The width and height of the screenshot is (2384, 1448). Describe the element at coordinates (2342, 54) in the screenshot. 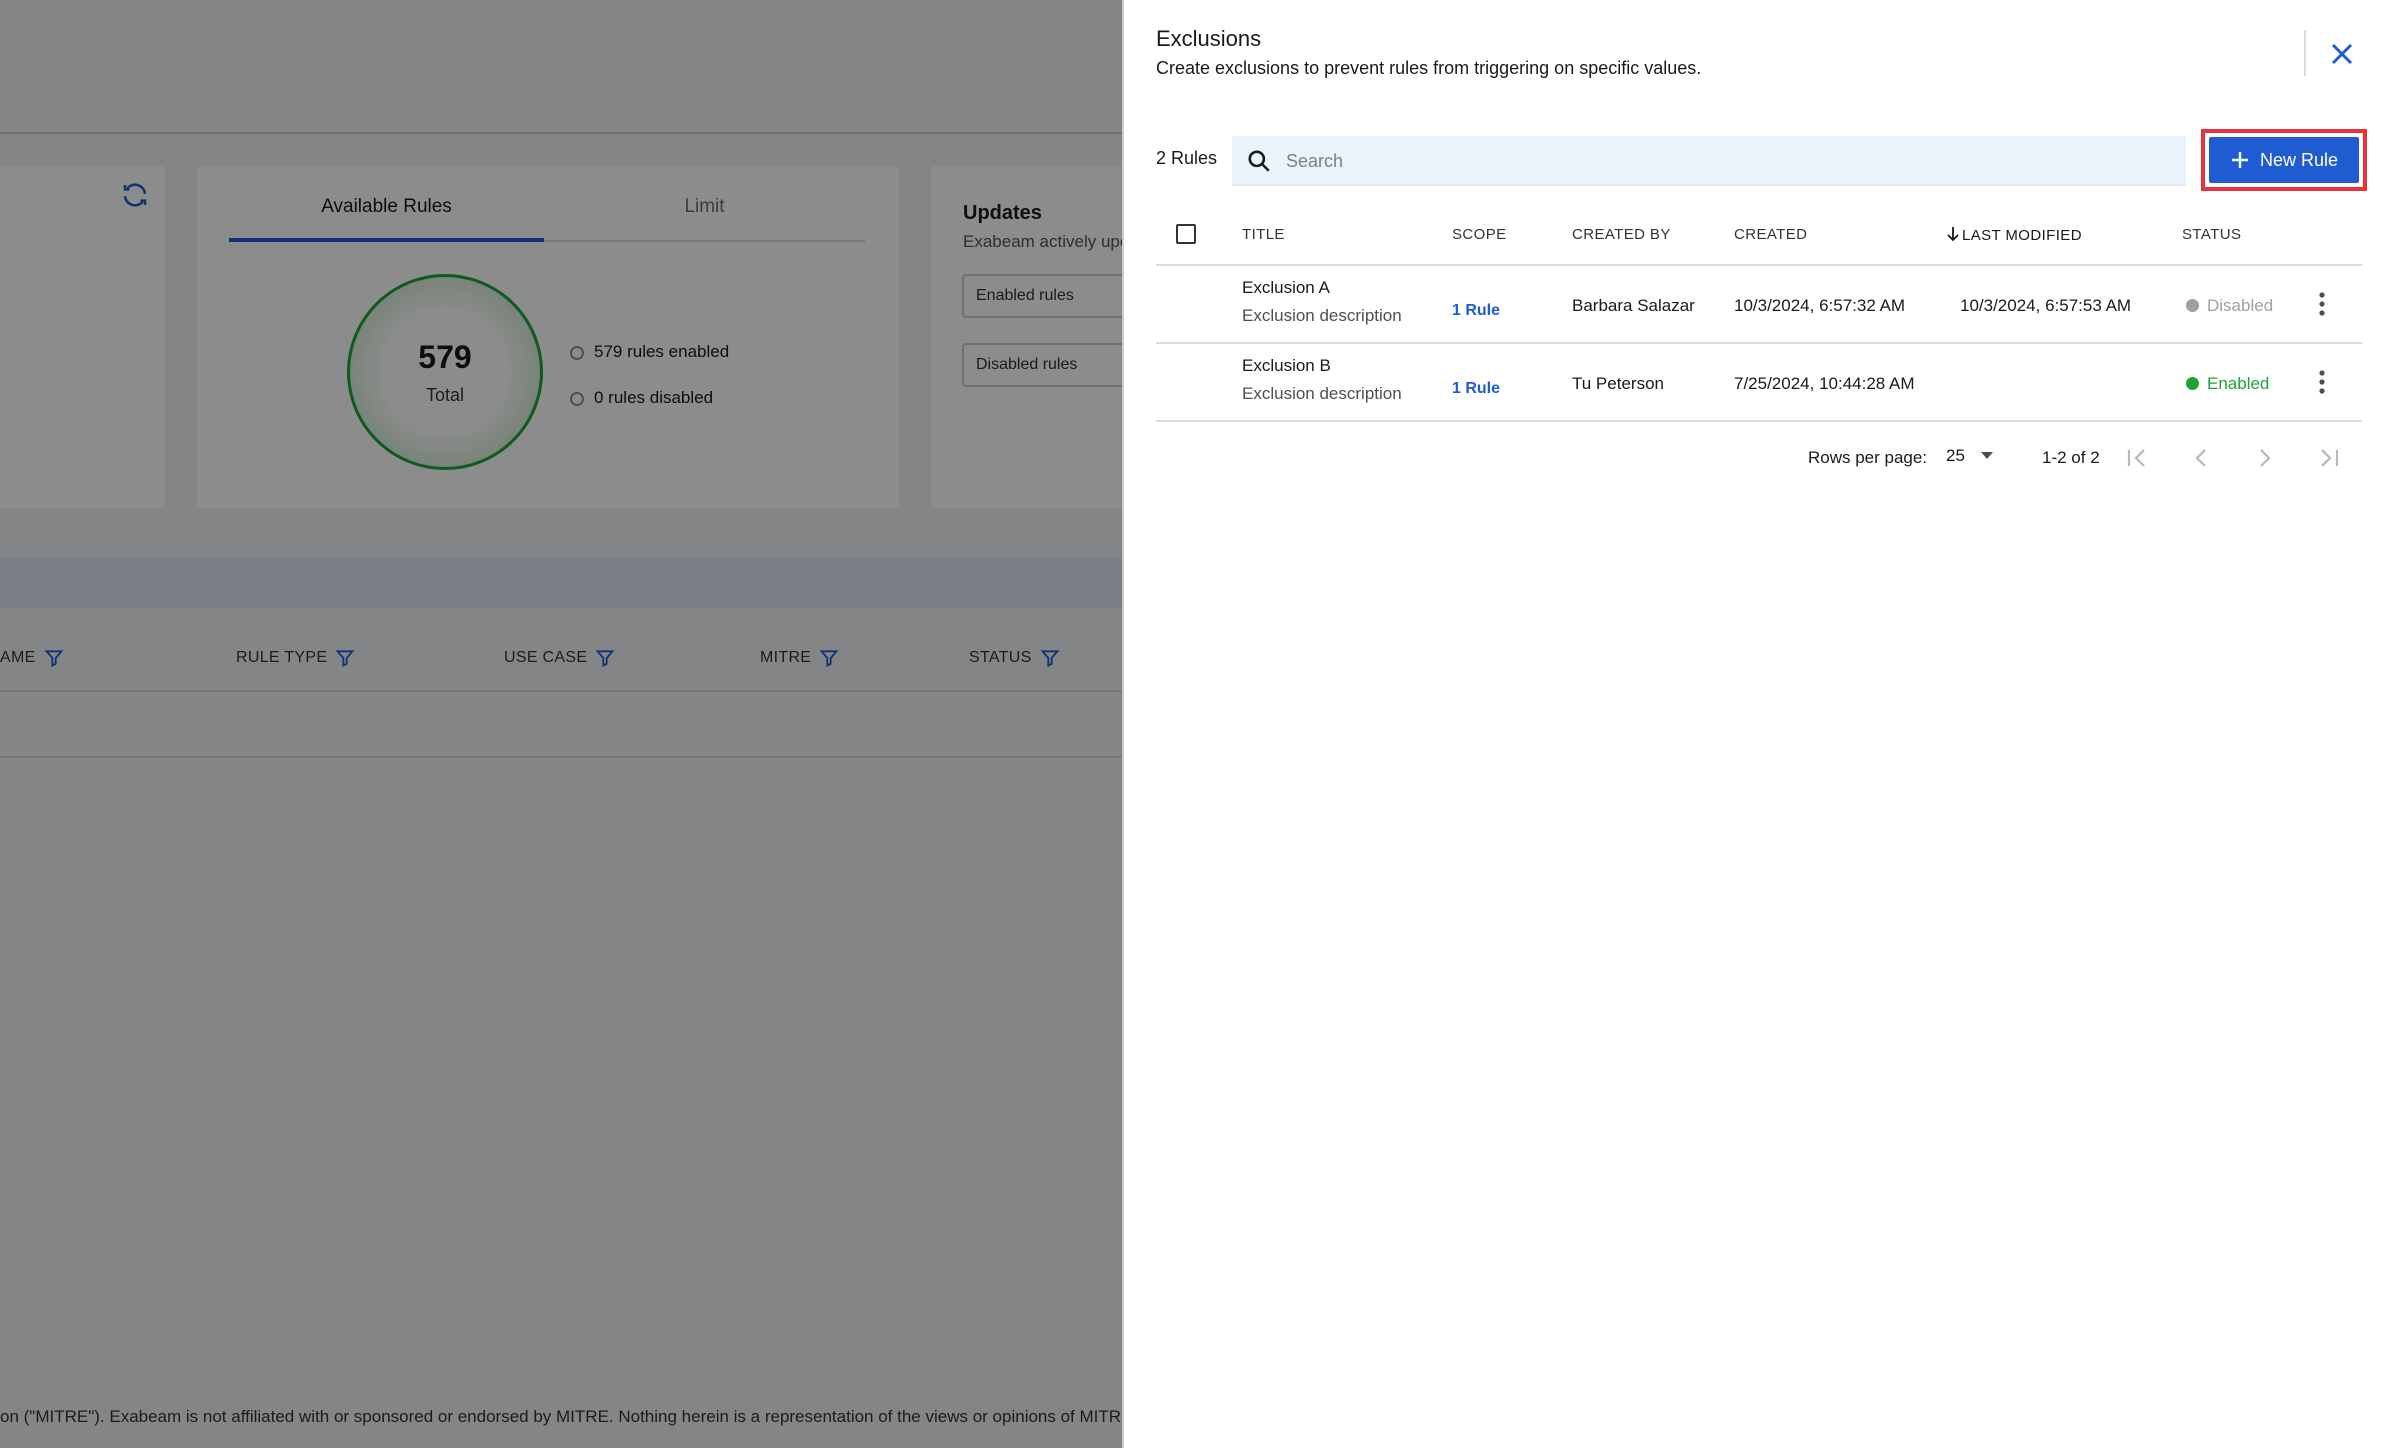

I see `close-icon` at that location.